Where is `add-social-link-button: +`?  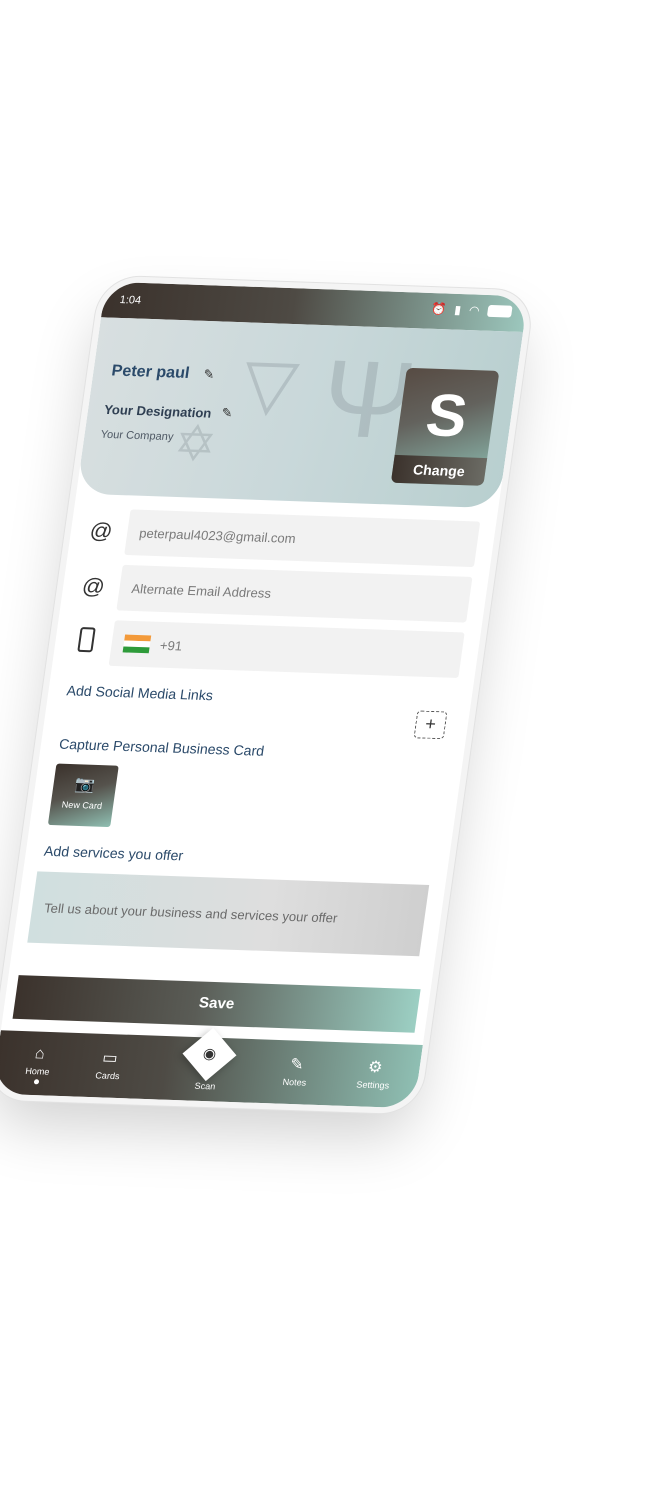 add-social-link-button: + is located at coordinates (430, 725).